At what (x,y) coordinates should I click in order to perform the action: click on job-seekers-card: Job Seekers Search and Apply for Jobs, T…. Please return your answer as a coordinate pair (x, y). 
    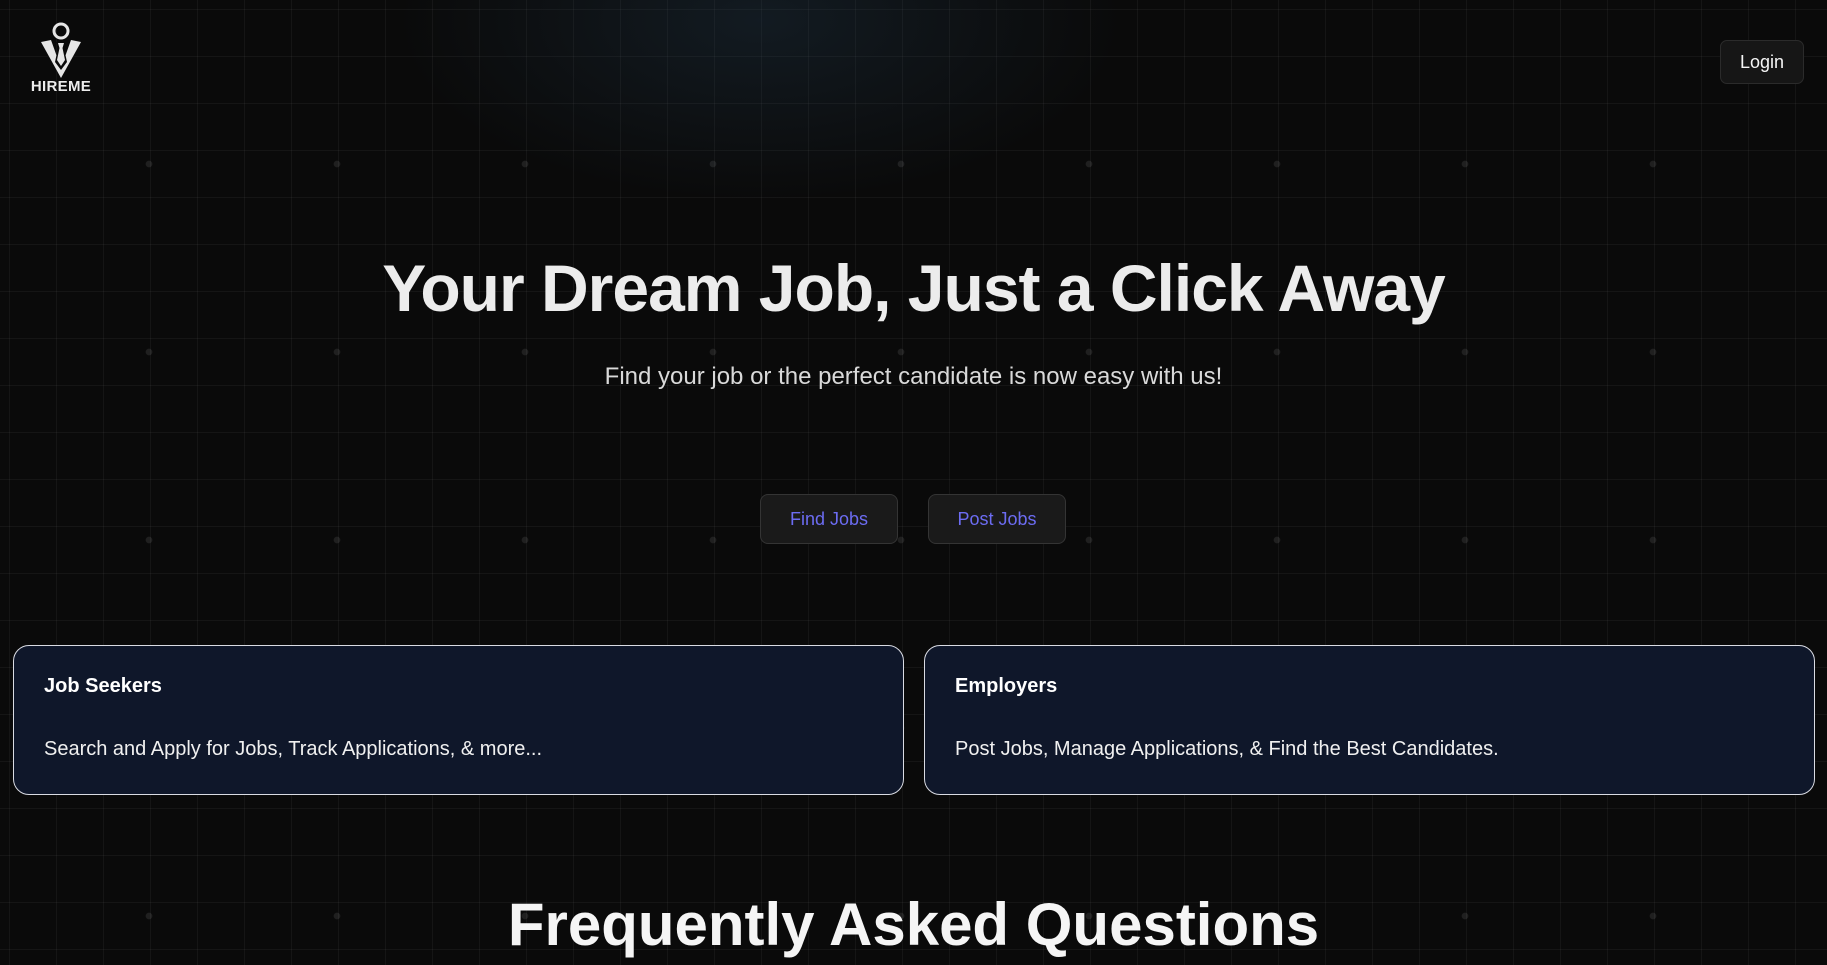
    Looking at the image, I should click on (458, 720).